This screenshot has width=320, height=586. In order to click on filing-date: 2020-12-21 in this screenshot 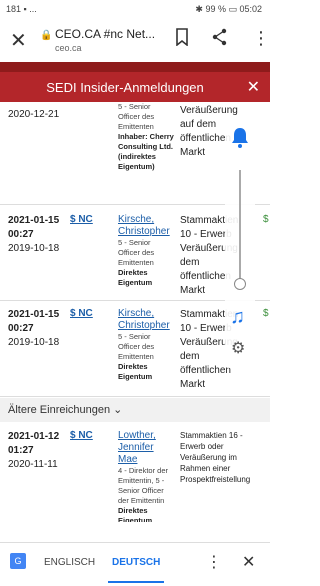, I will do `click(34, 114)`.